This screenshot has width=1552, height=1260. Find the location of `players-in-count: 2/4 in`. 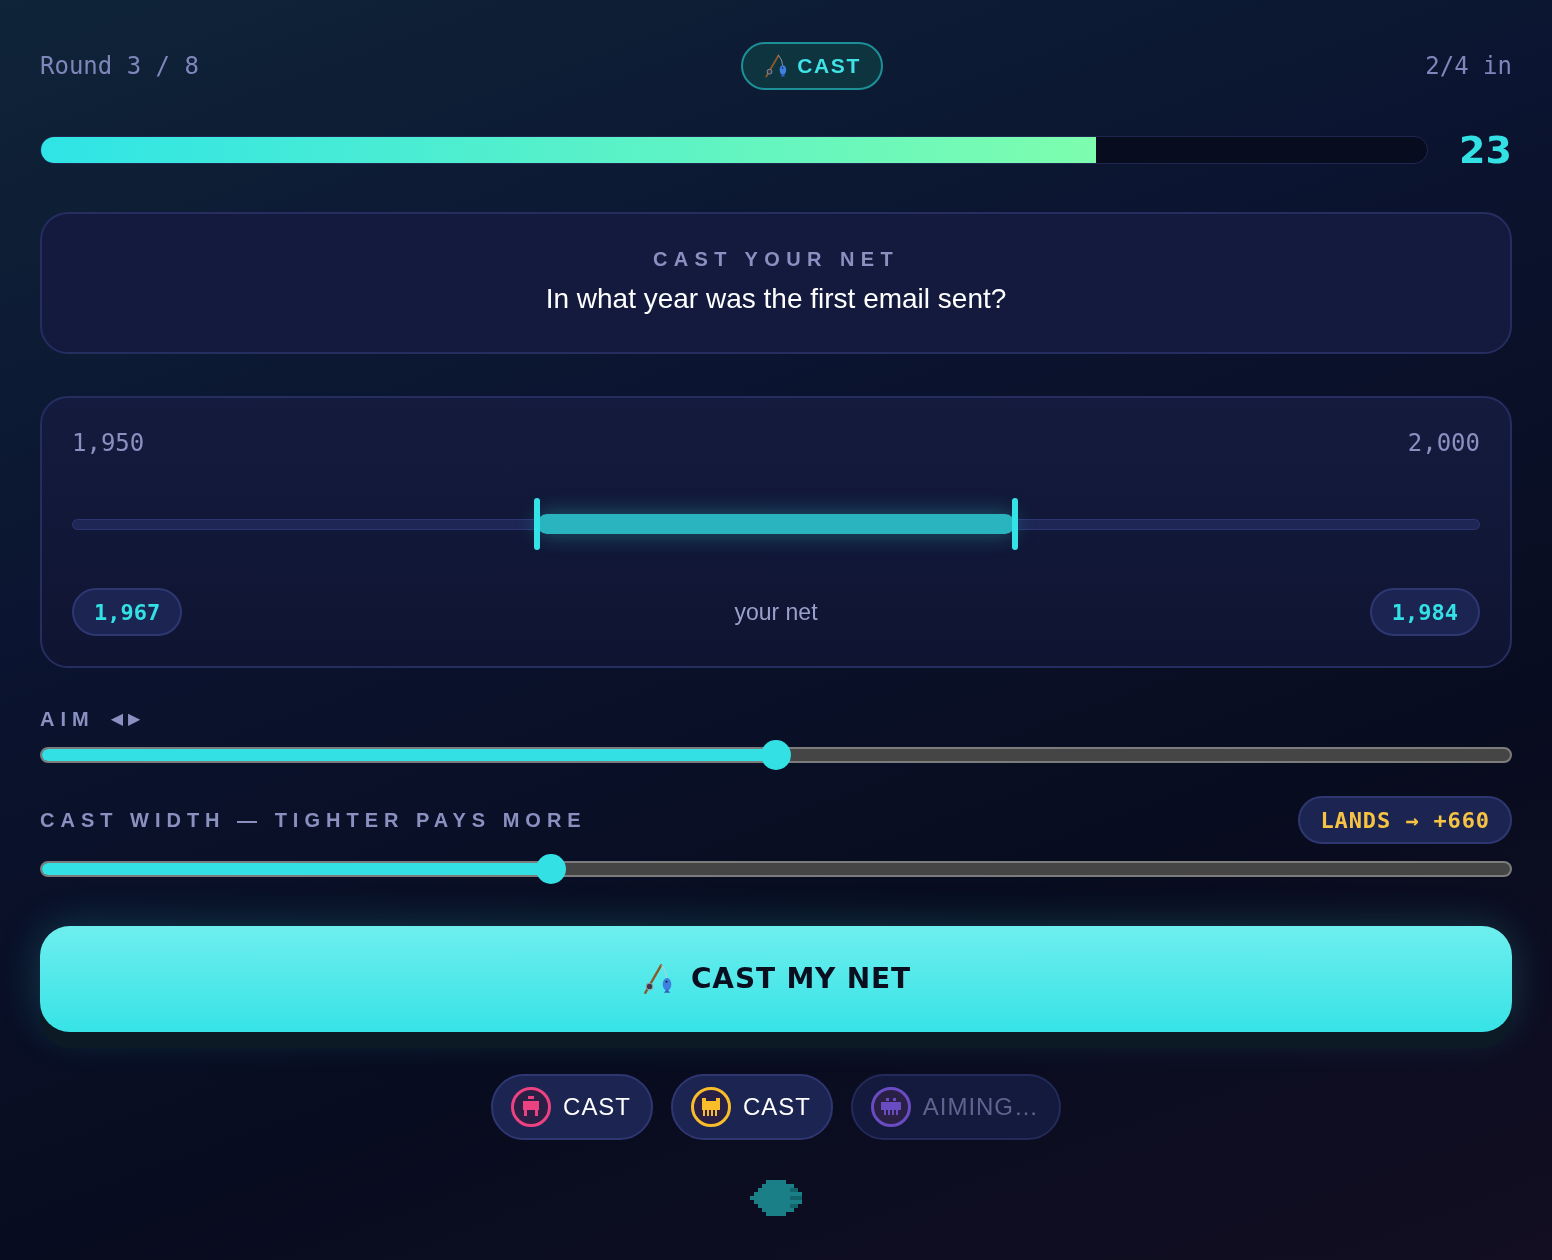

players-in-count: 2/4 in is located at coordinates (1468, 66).